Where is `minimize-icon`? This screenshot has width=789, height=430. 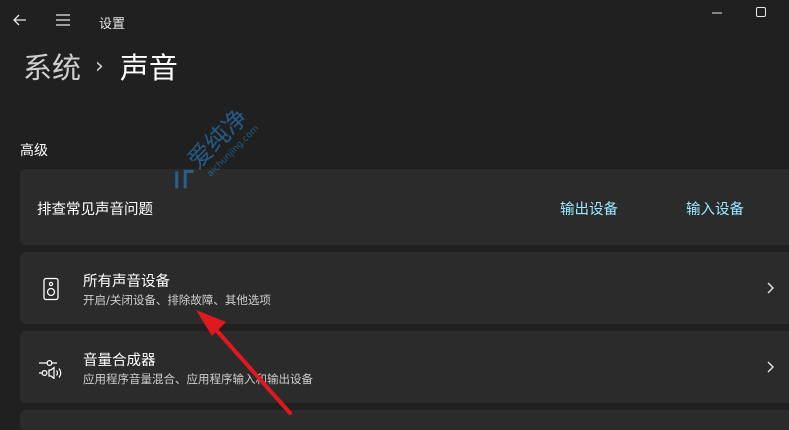 minimize-icon is located at coordinates (717, 12).